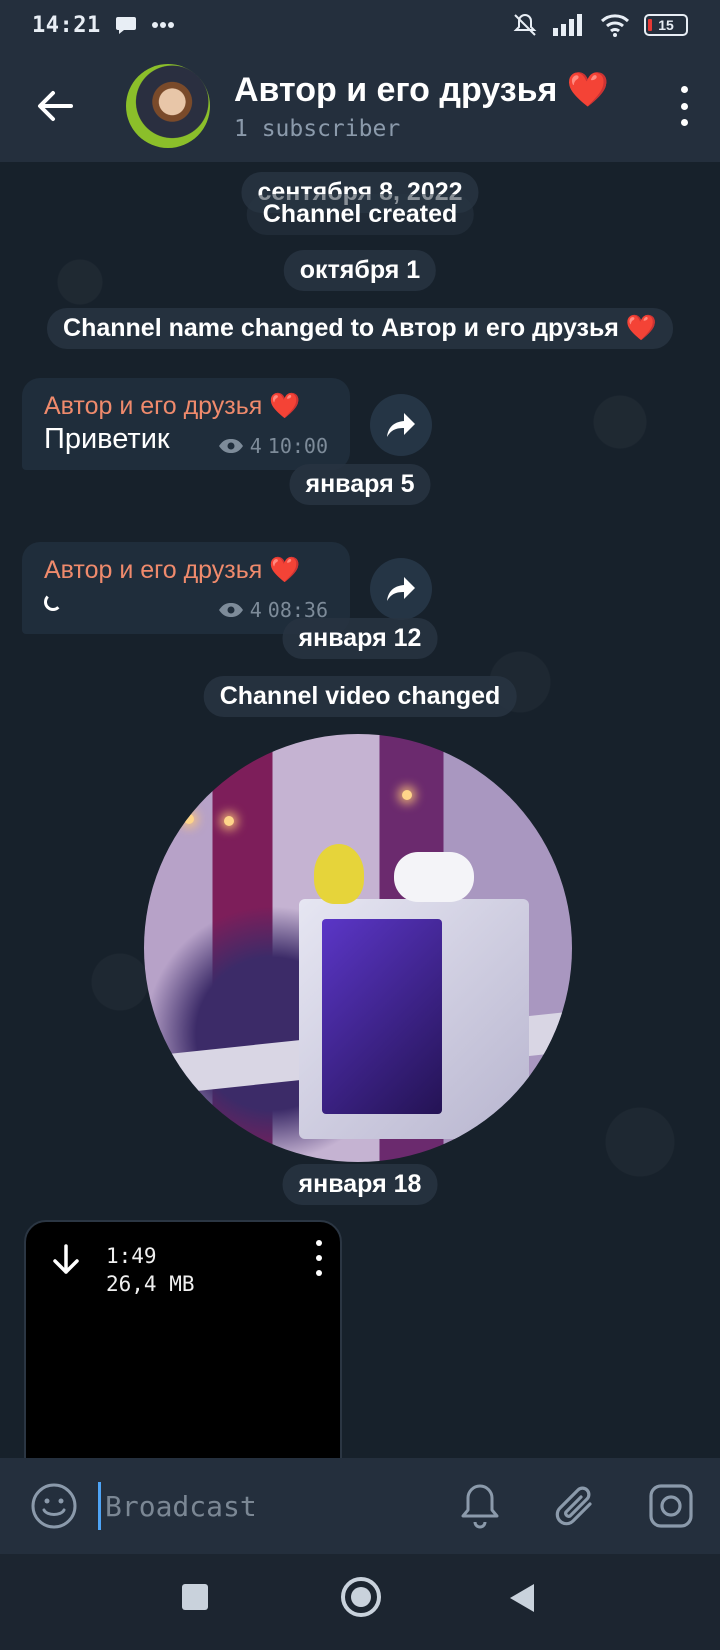 This screenshot has width=720, height=1650. I want to click on video-file-message: 1:49 26,4 MB, so click(183, 1339).